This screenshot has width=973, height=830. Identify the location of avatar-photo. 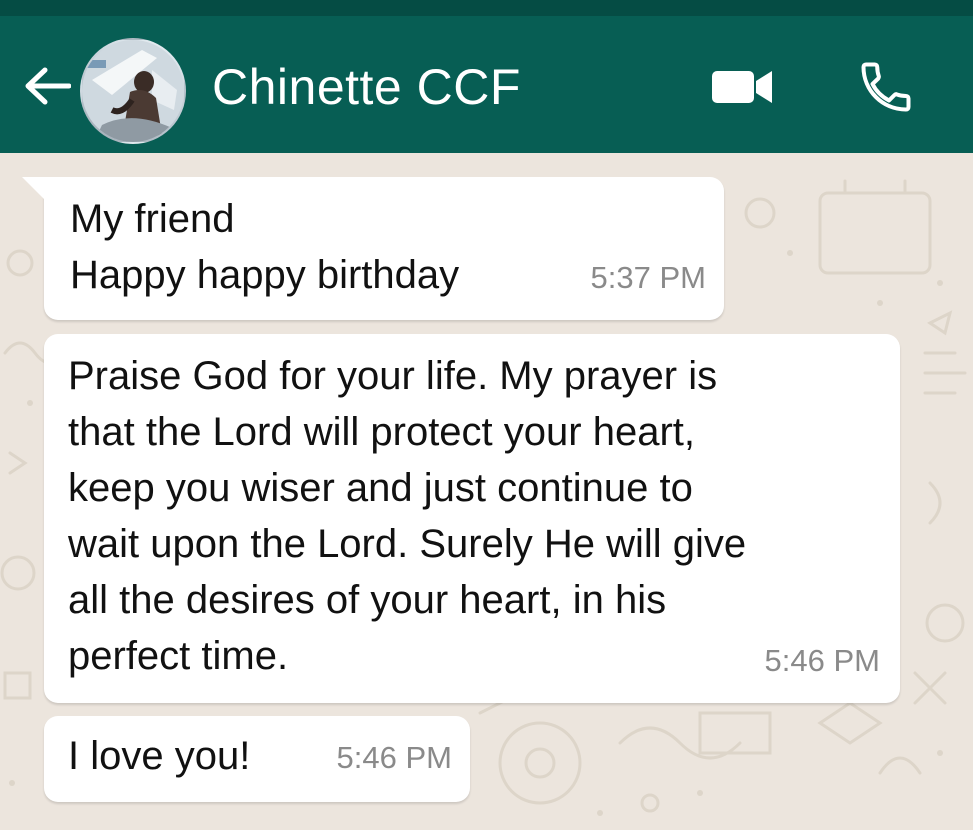
(133, 91).